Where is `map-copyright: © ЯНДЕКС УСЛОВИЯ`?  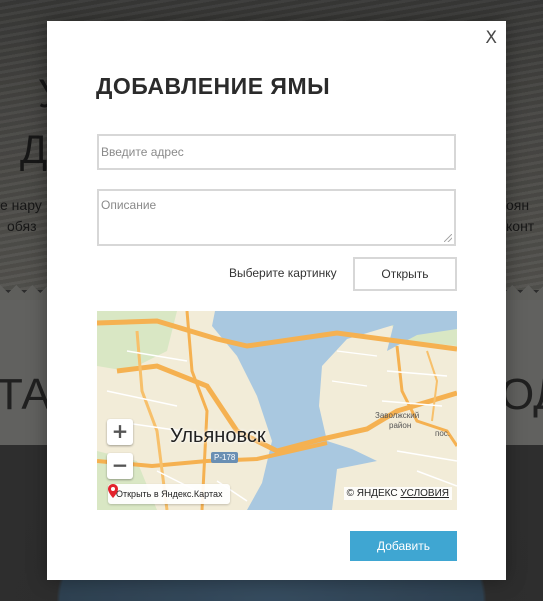 map-copyright: © ЯНДЕКС УСЛОВИЯ is located at coordinates (397, 493).